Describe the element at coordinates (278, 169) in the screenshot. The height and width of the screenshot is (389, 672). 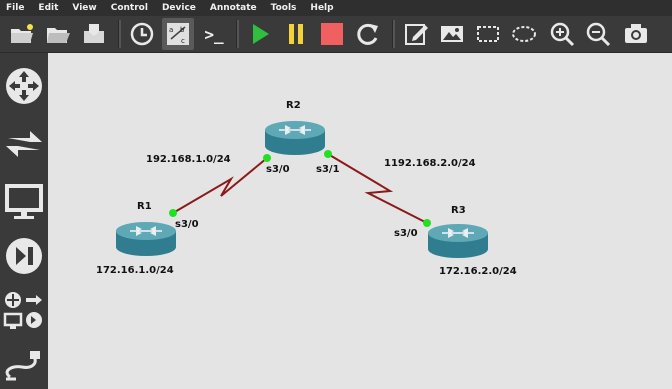
I see `interface-label-r2-s3-0: s3/0` at that location.